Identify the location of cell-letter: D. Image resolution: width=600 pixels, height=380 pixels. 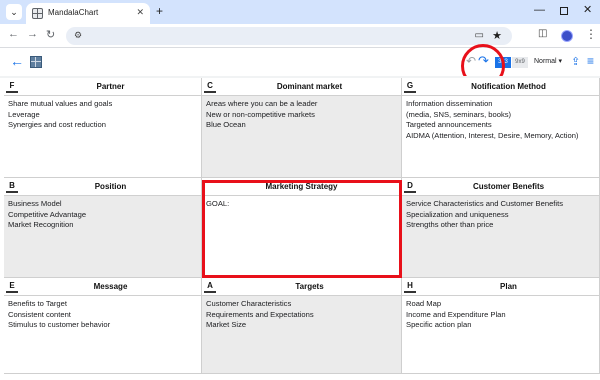
(410, 186).